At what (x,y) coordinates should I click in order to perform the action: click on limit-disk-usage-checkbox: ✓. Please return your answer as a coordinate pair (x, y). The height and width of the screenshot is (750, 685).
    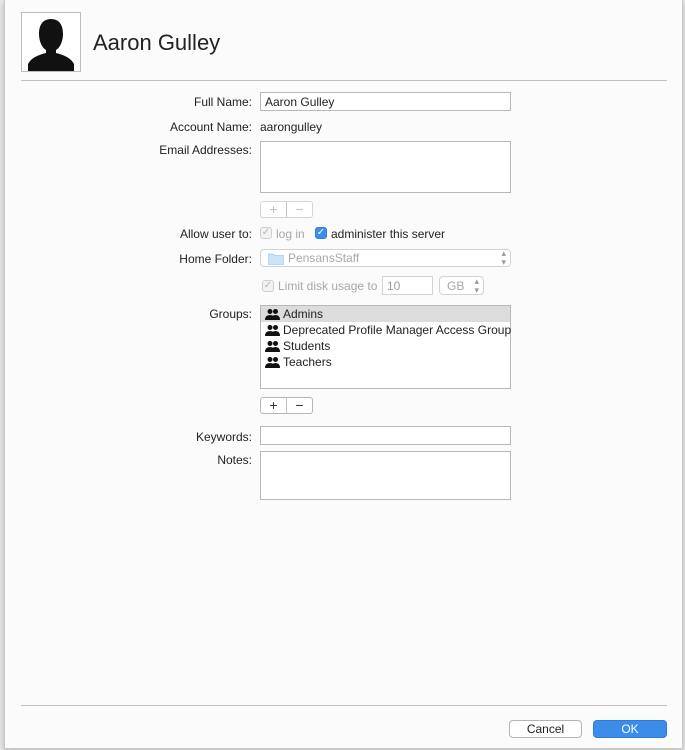
    Looking at the image, I should click on (268, 286).